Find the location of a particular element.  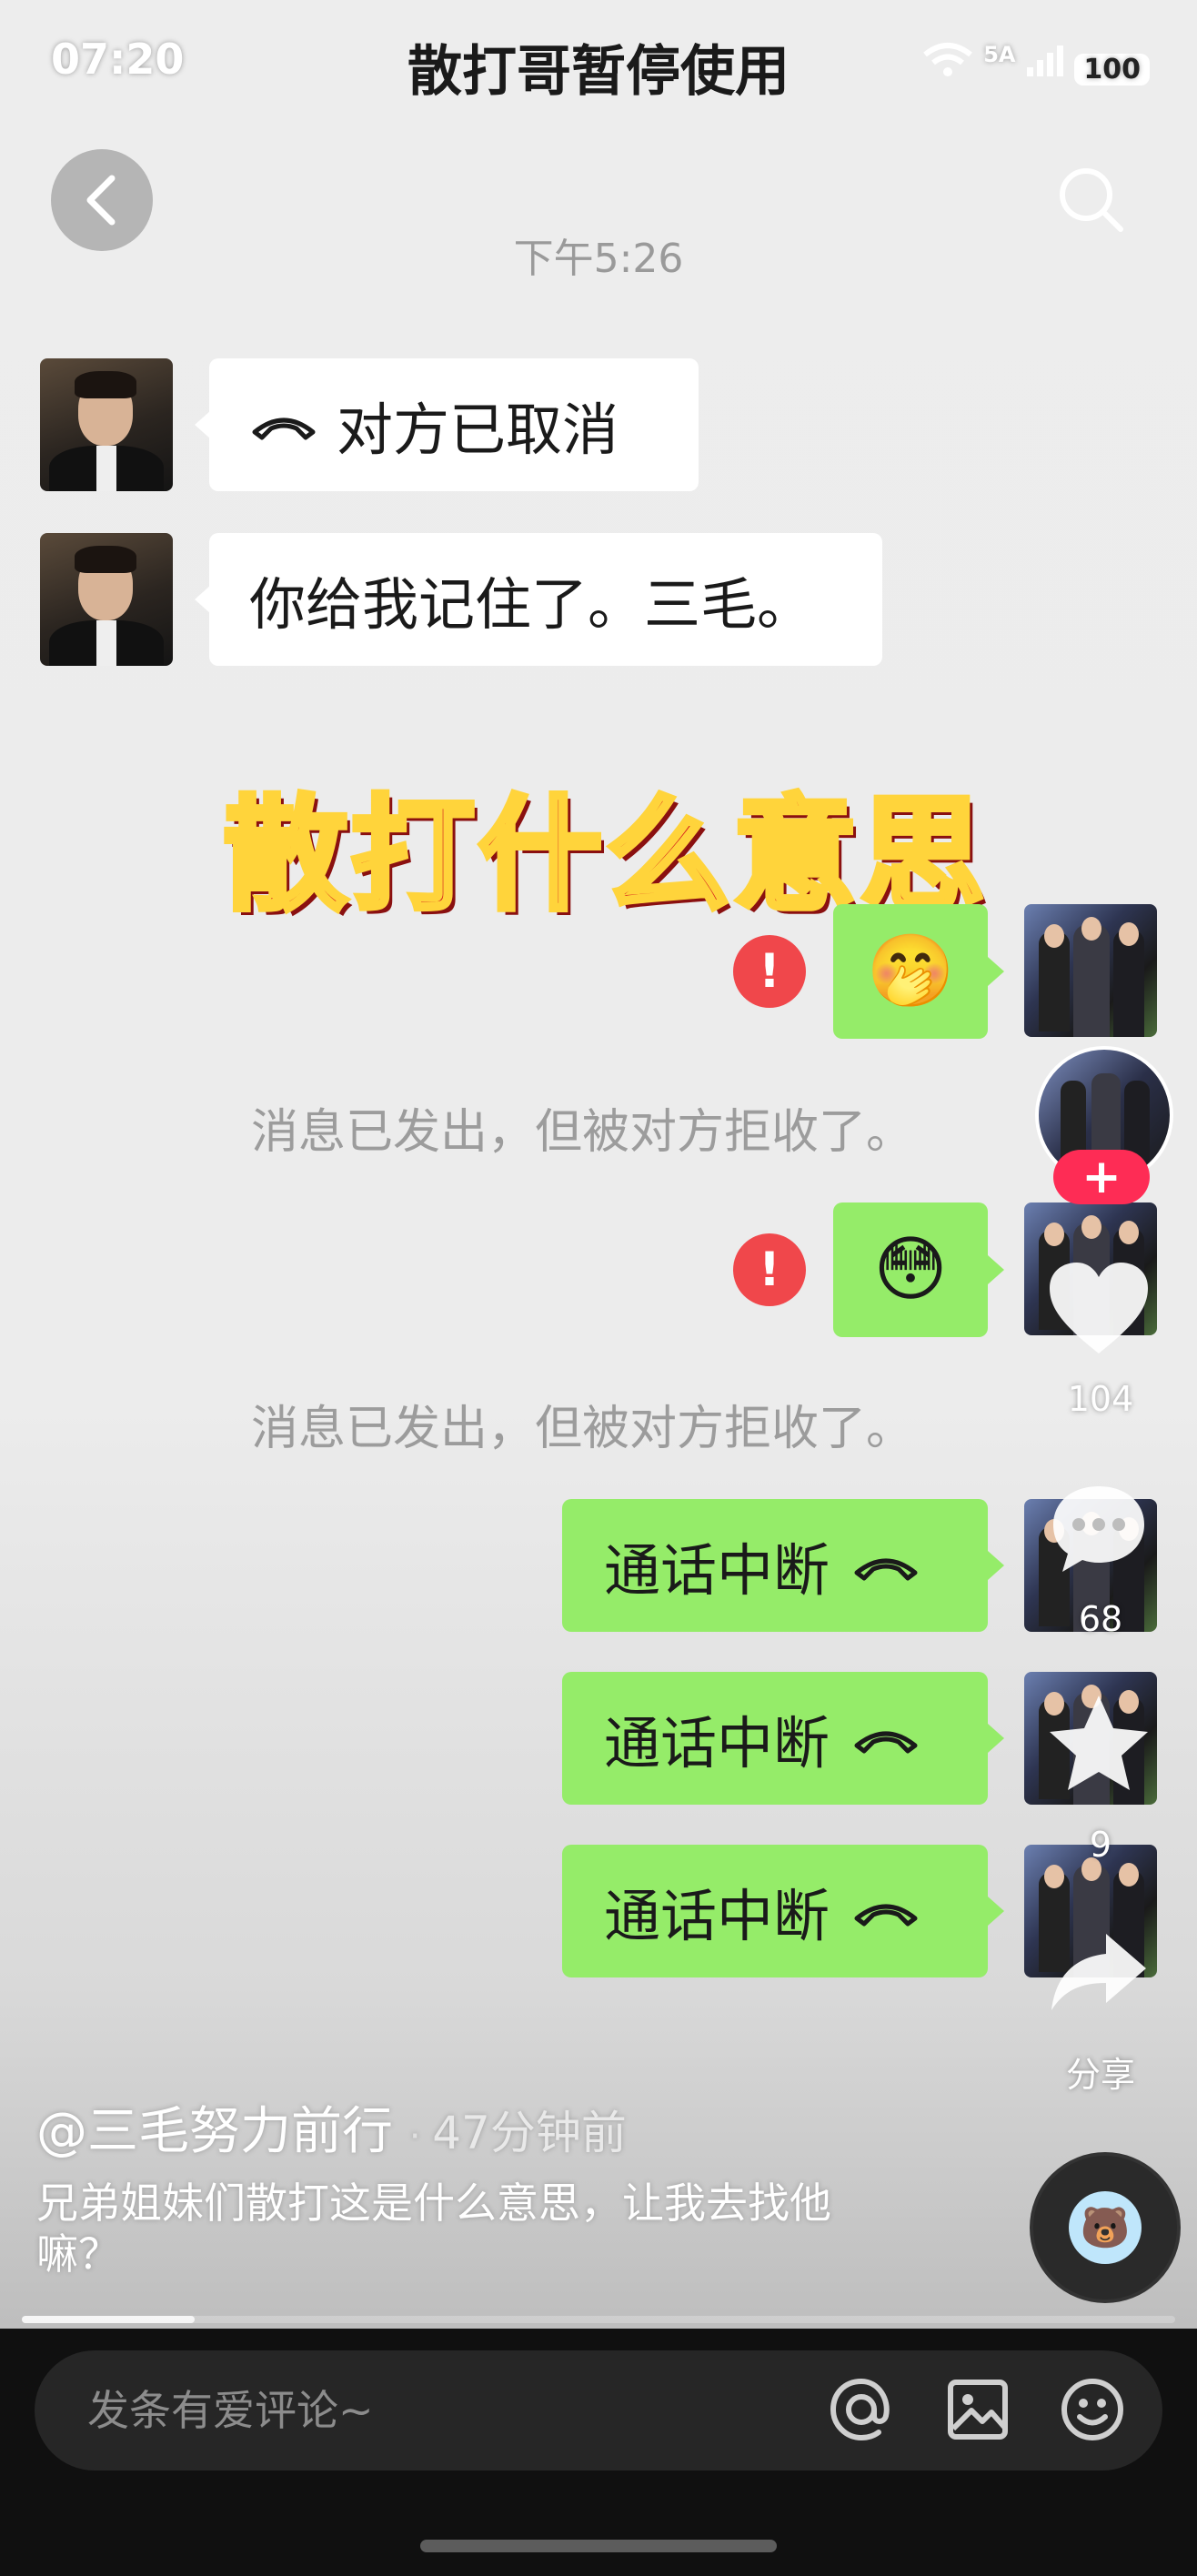

post-caption: 兄弟姐妹们散打这是什么意思，让我去找他嘛？ is located at coordinates (445, 2228).